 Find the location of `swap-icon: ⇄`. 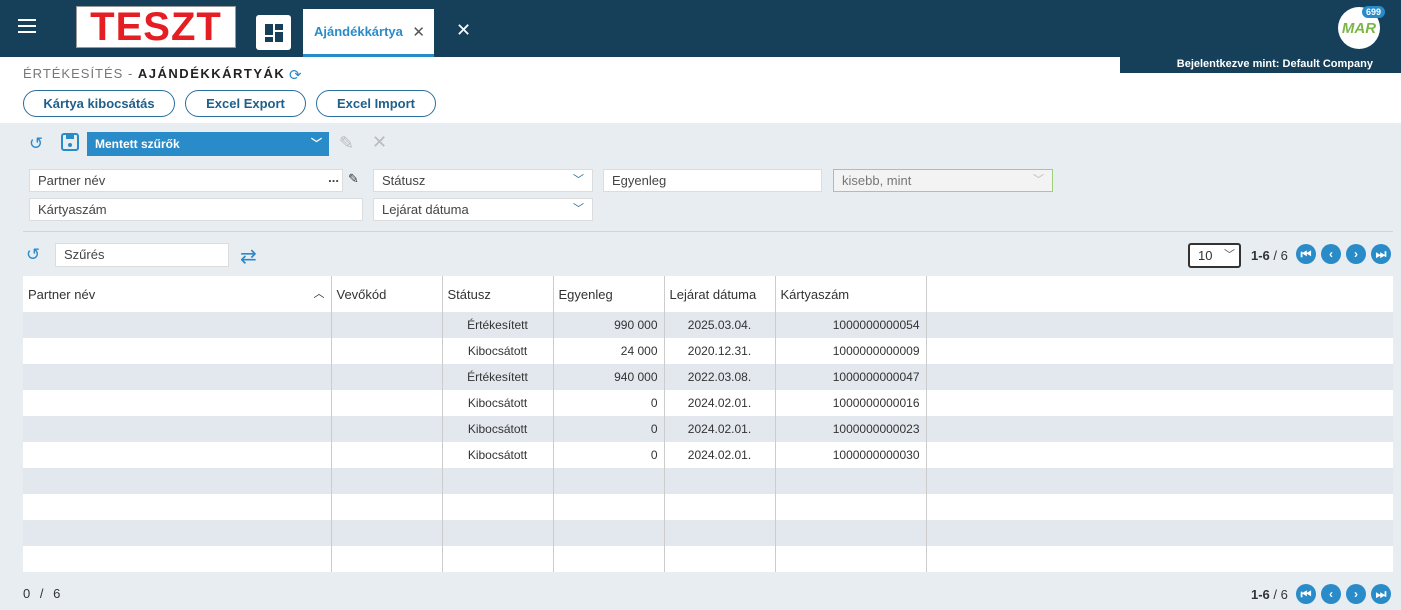

swap-icon: ⇄ is located at coordinates (248, 256).